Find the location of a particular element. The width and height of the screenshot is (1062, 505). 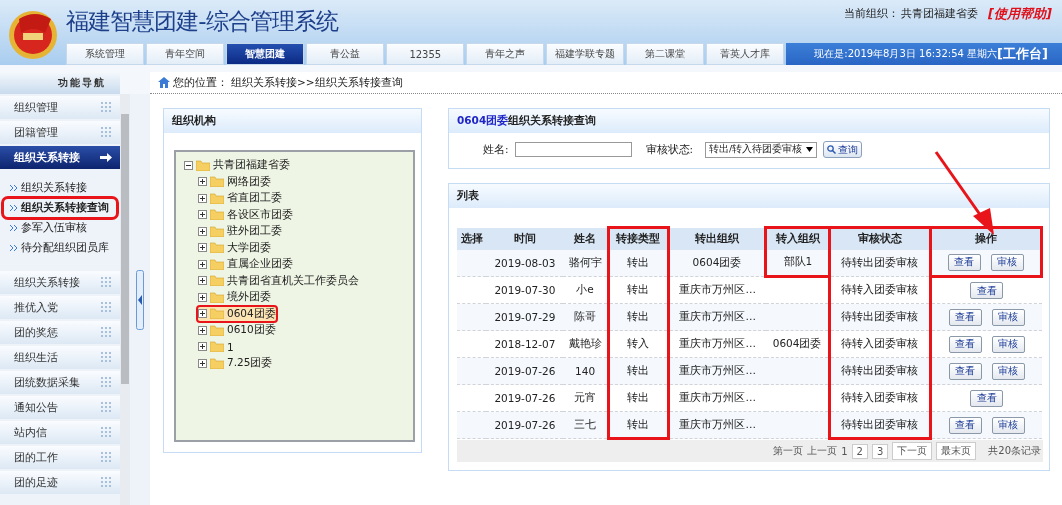

tree-node: 共青团省直机关工作委员会 is located at coordinates (278, 280).